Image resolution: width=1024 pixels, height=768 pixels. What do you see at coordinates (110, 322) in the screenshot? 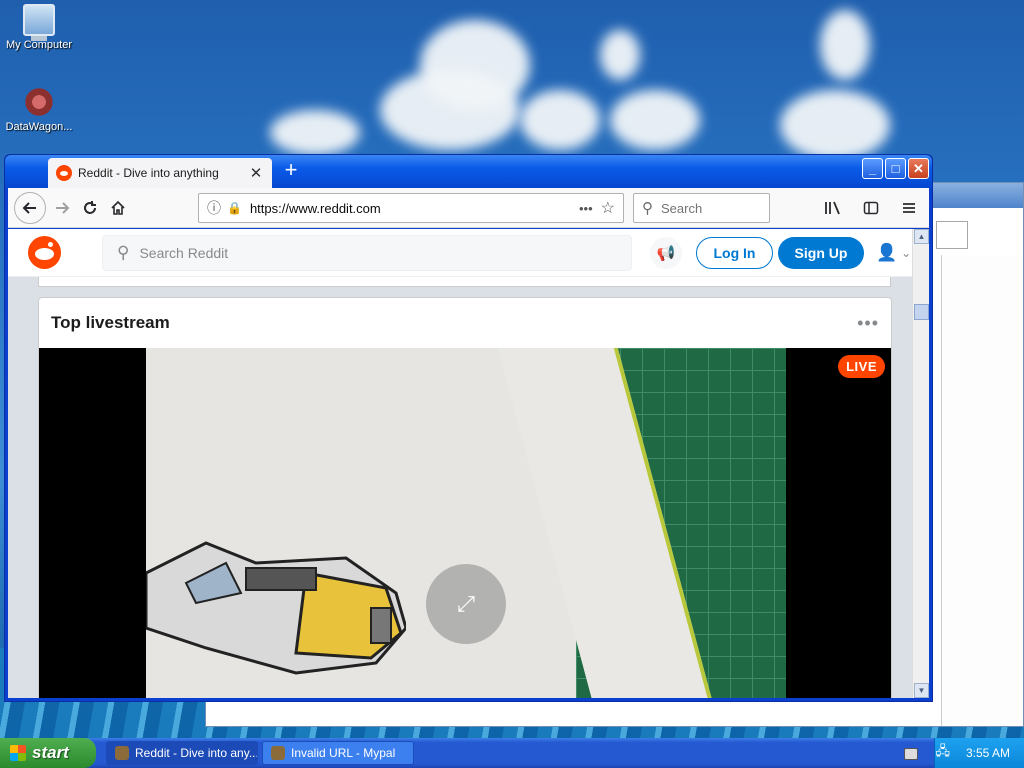
I see `card-title: Top livestream` at bounding box center [110, 322].